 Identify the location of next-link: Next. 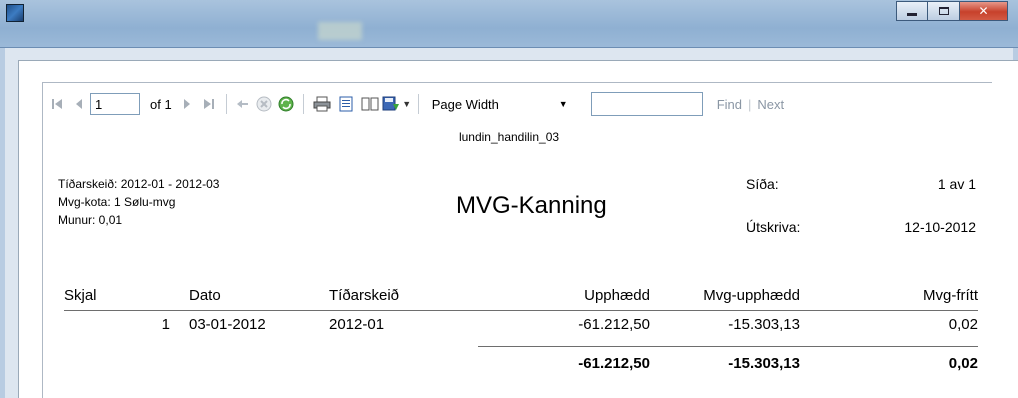
(770, 104).